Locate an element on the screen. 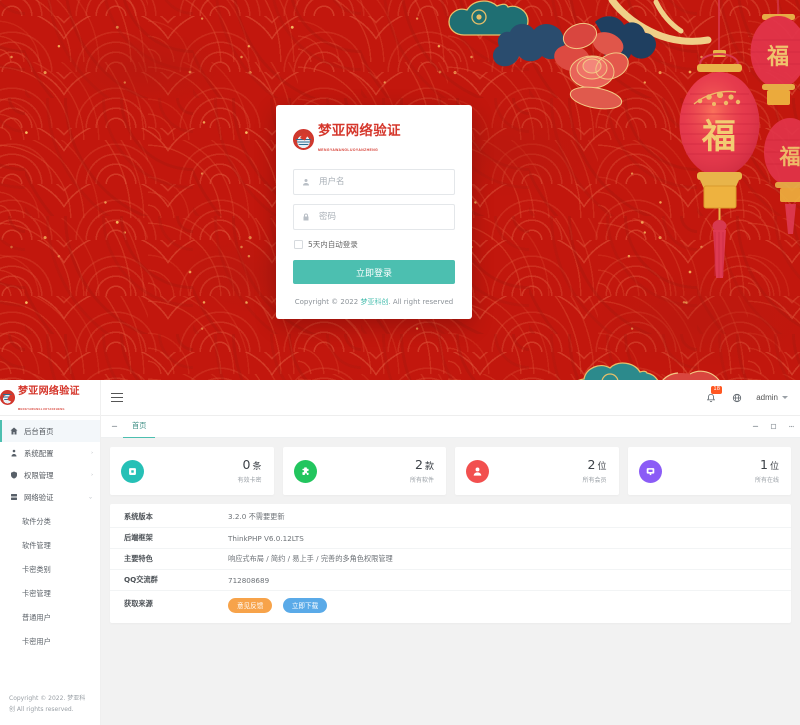 Image resolution: width=800 pixels, height=725 pixels. sidebar-subitem-card-manage: 卡密管理 is located at coordinates (50, 594).